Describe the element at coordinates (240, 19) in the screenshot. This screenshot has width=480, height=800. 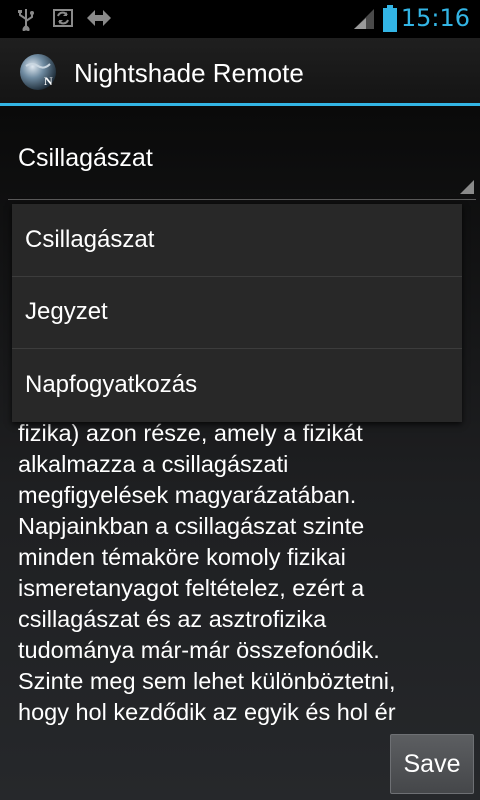
I see `status-bar: 15:16` at that location.